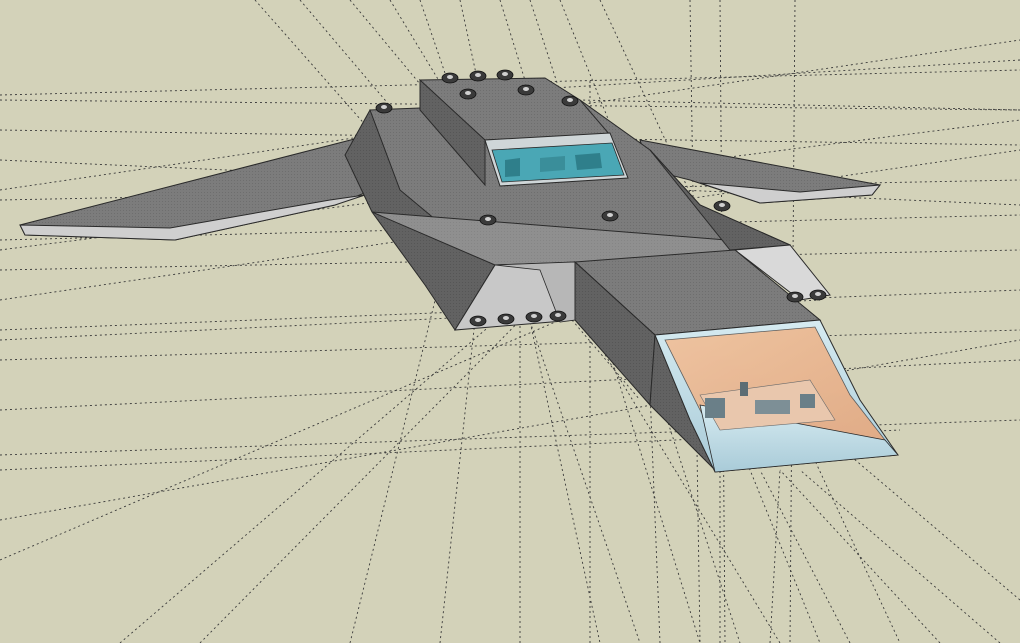 The image size is (1020, 643). I want to click on cockpit-glass, so click(776, 396).